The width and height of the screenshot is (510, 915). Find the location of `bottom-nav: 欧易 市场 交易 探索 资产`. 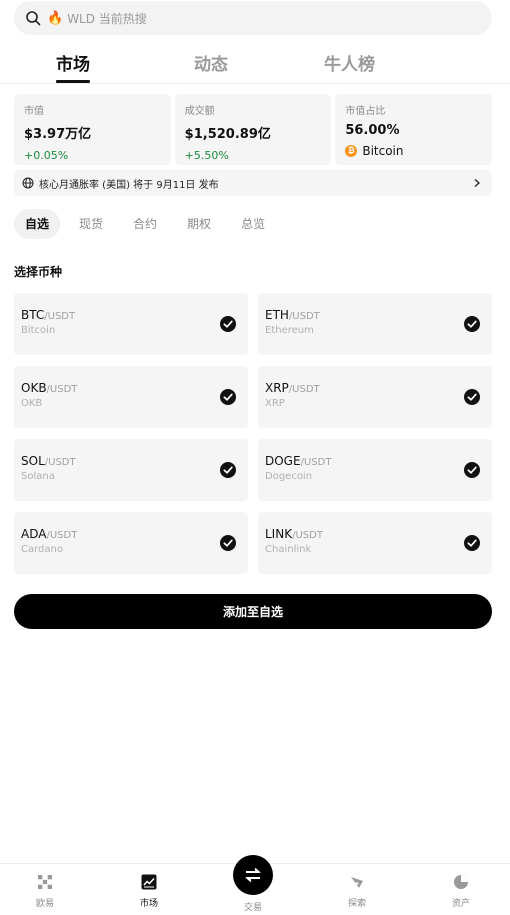

bottom-nav: 欧易 市场 交易 探索 资产 is located at coordinates (255, 885).